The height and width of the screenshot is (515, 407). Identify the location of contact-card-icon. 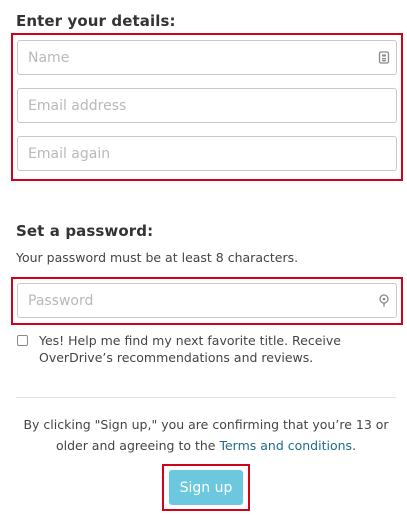
(384, 57).